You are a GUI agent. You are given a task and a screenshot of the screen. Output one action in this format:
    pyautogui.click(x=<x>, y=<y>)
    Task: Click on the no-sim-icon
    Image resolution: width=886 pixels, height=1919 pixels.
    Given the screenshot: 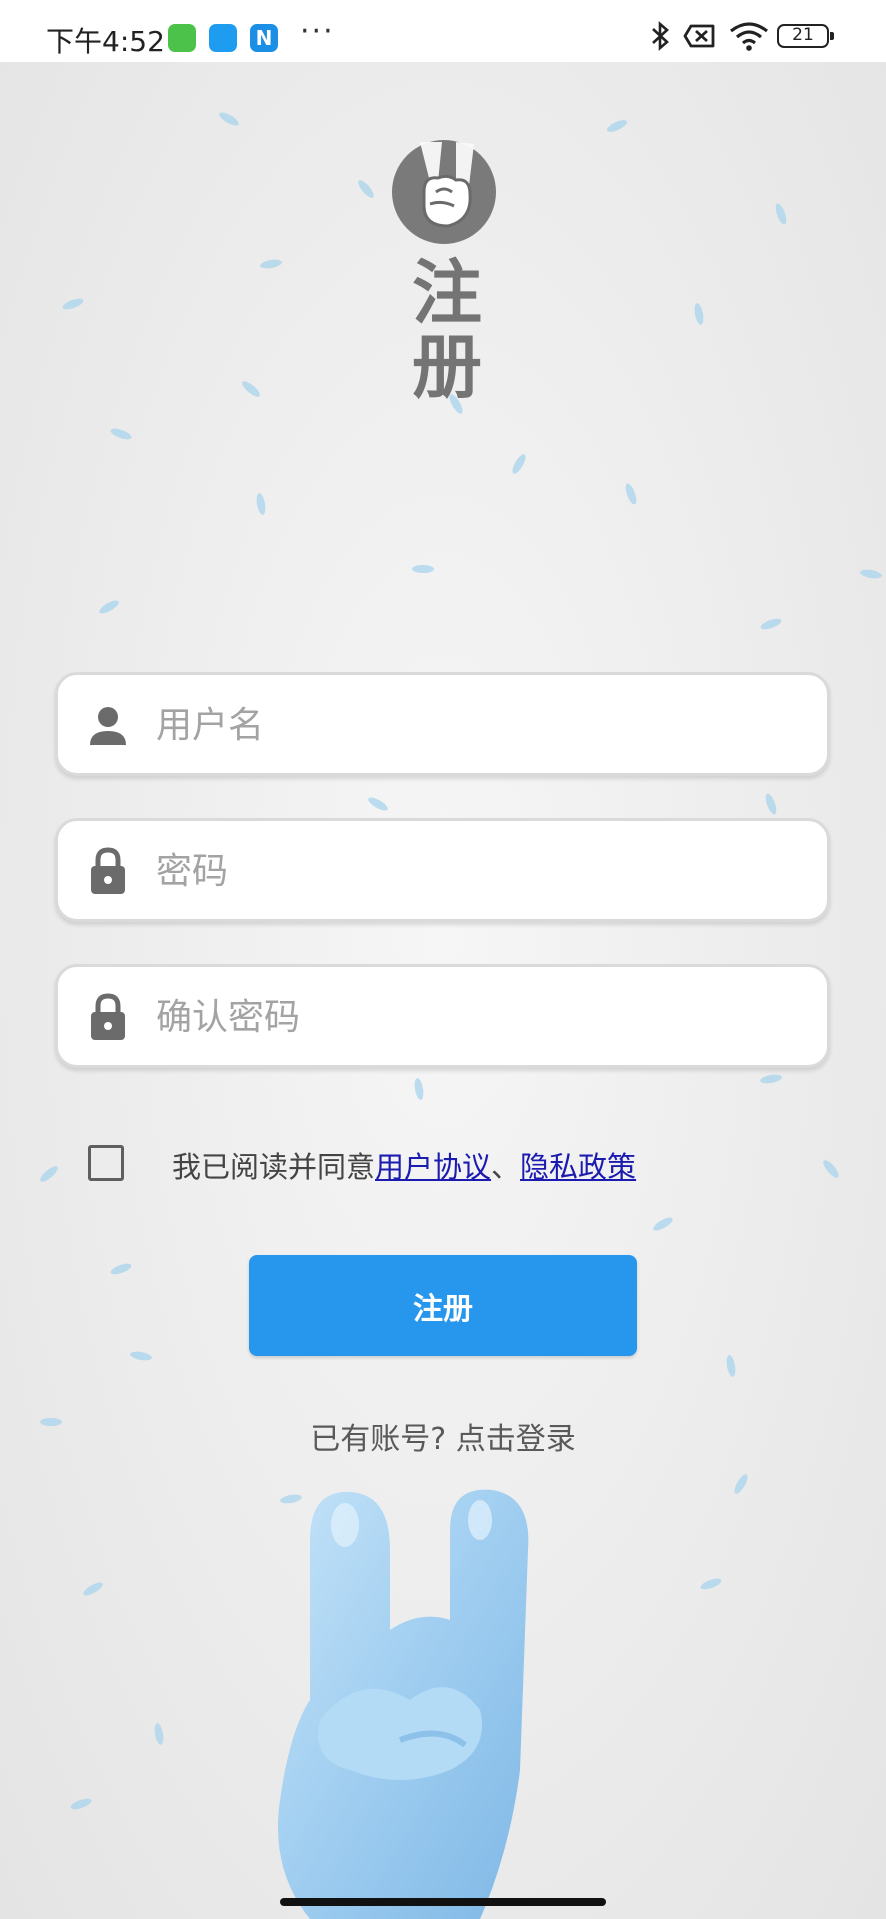 What is the action you would take?
    pyautogui.click(x=699, y=36)
    